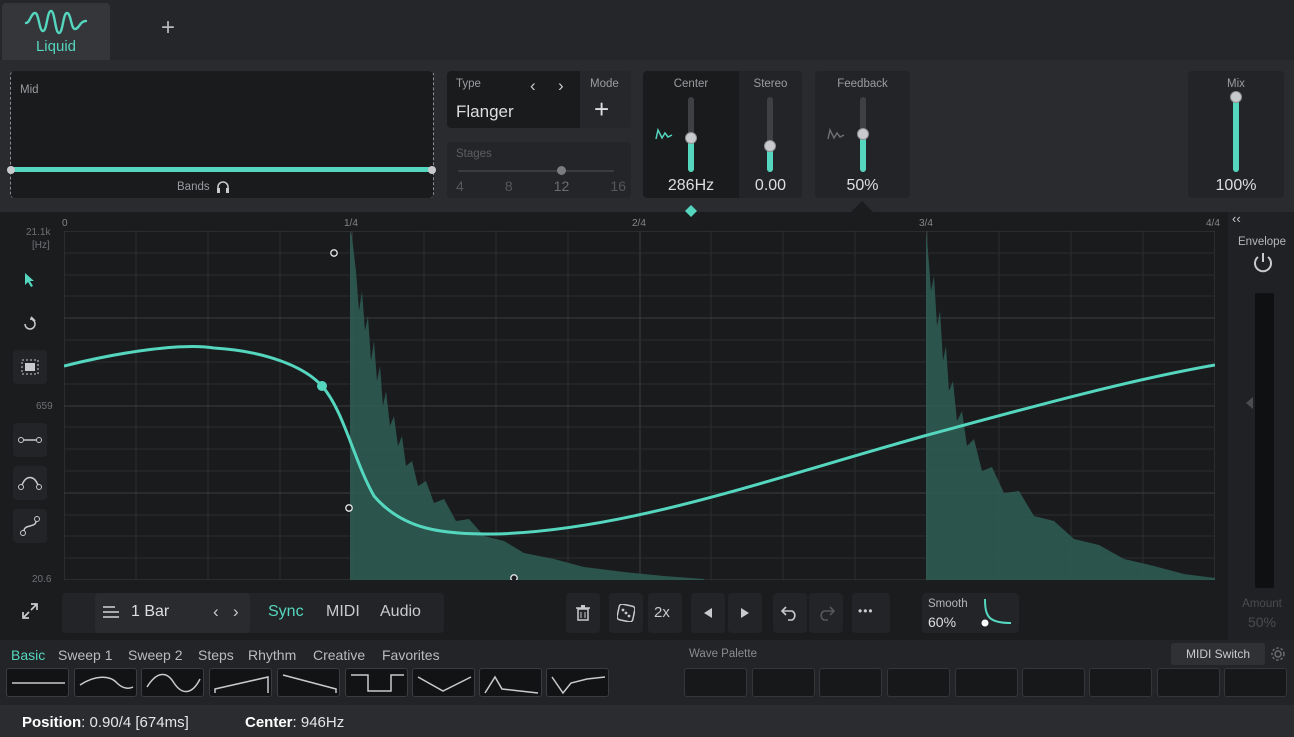  Describe the element at coordinates (286, 612) in the screenshot. I see `sync-button: Sync` at that location.